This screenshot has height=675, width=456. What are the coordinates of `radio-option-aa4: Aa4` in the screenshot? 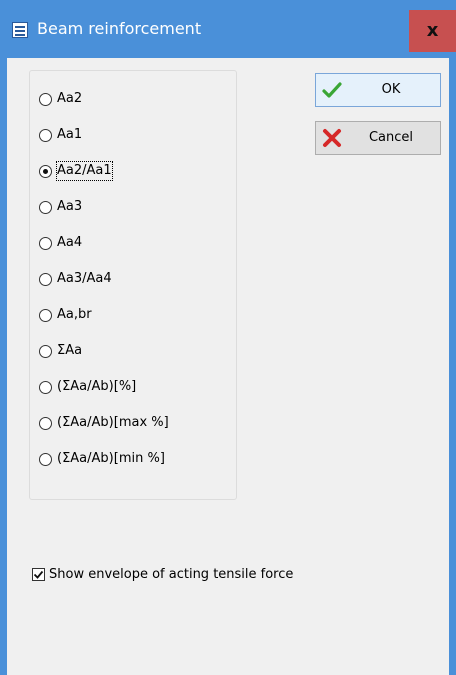 It's located at (60, 243).